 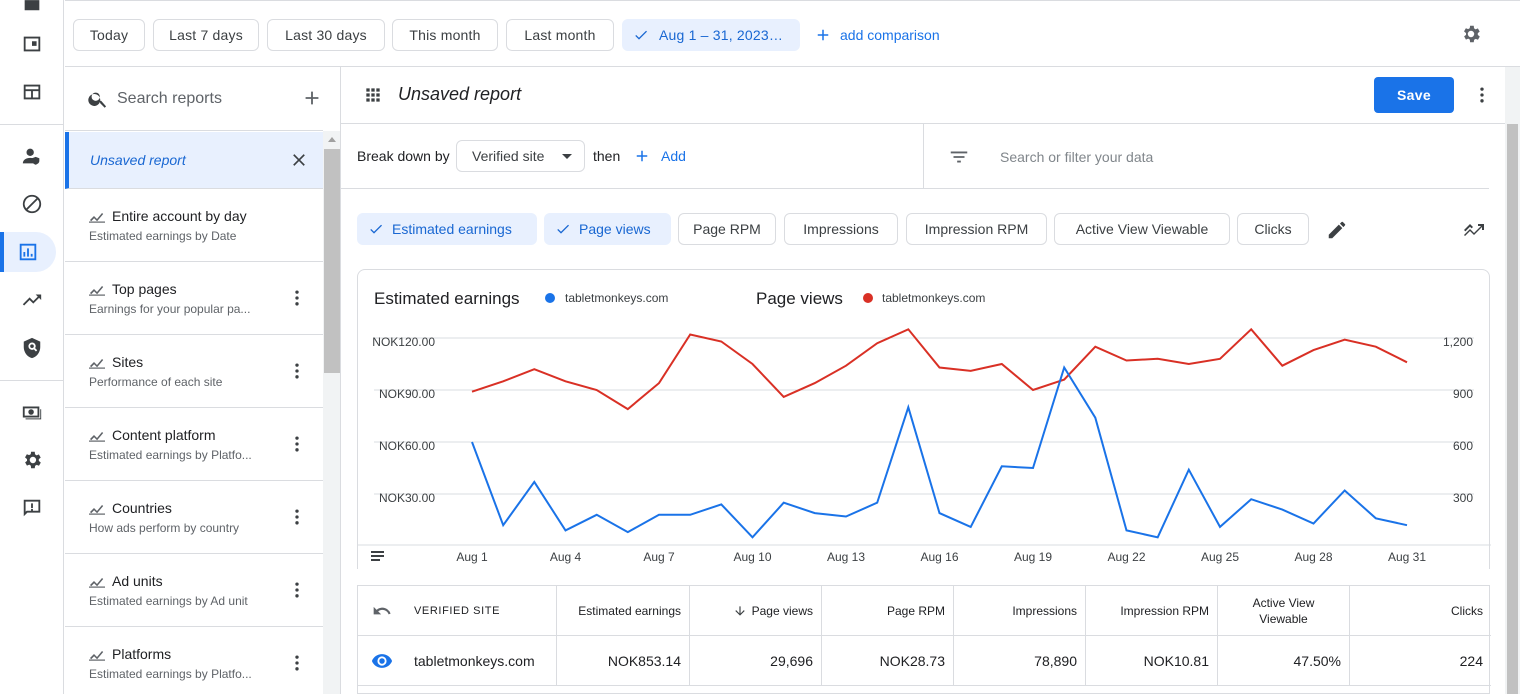 I want to click on chart-type-icon, so click(x=1474, y=230).